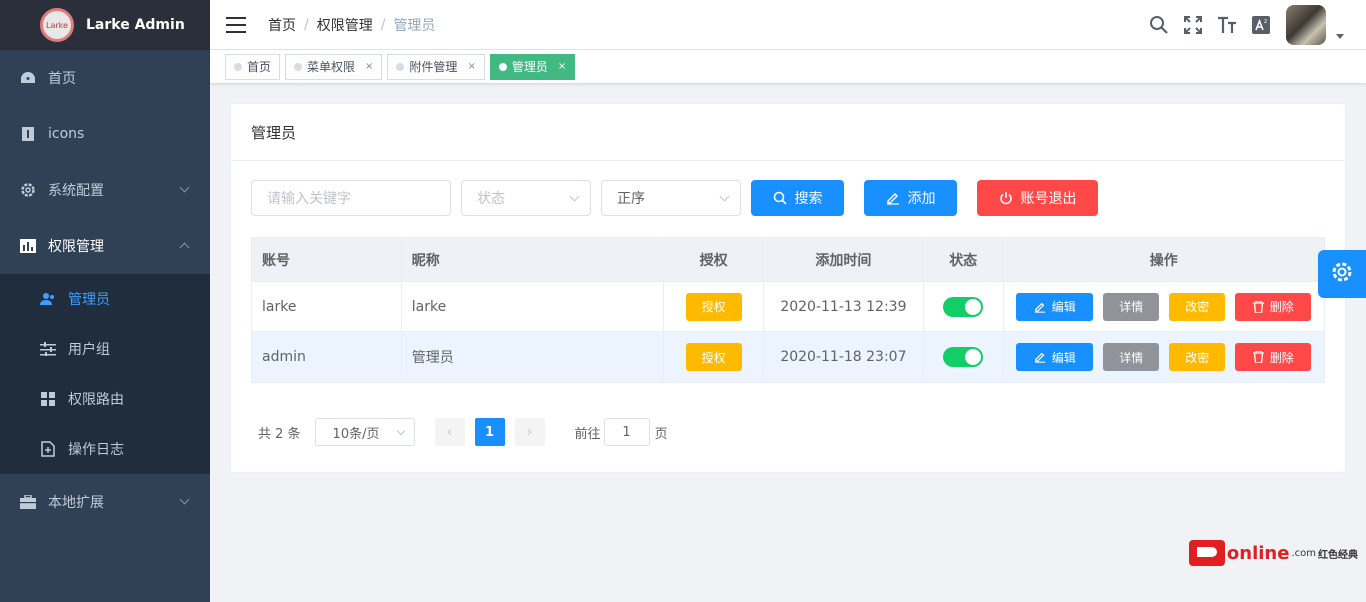 The width and height of the screenshot is (1366, 602). I want to click on keyword-input: 请输入关键字, so click(351, 198).